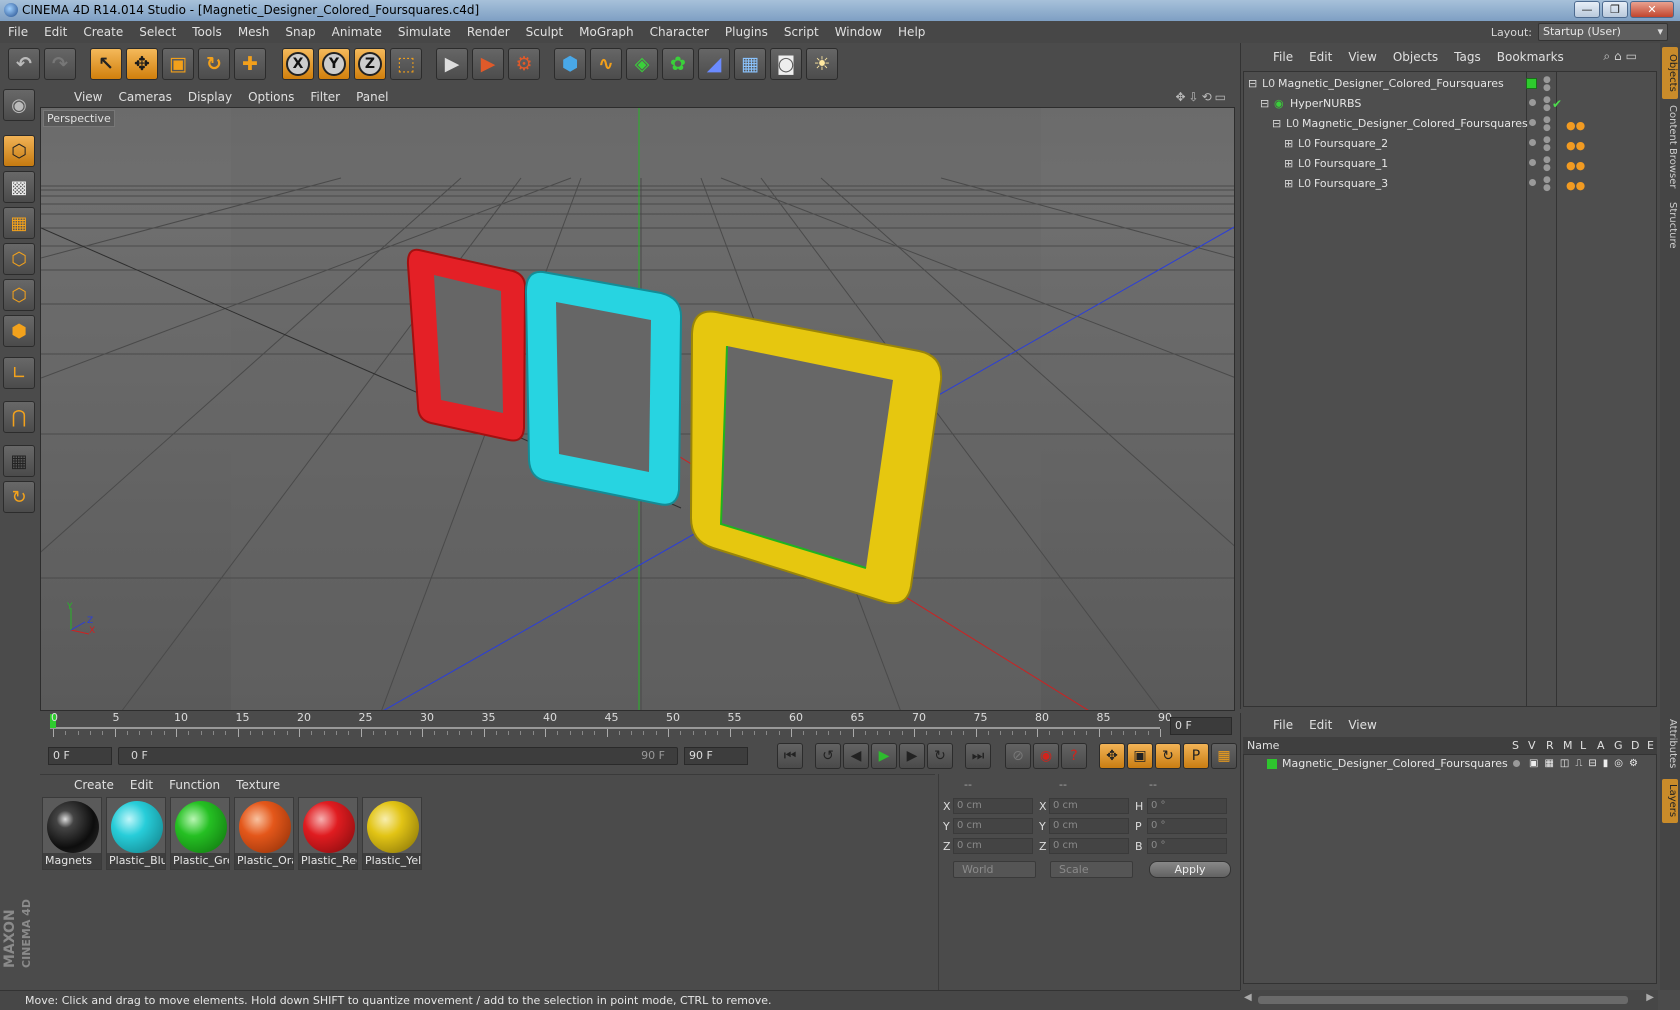  Describe the element at coordinates (55, 32) in the screenshot. I see `menu-edit: Edit` at that location.